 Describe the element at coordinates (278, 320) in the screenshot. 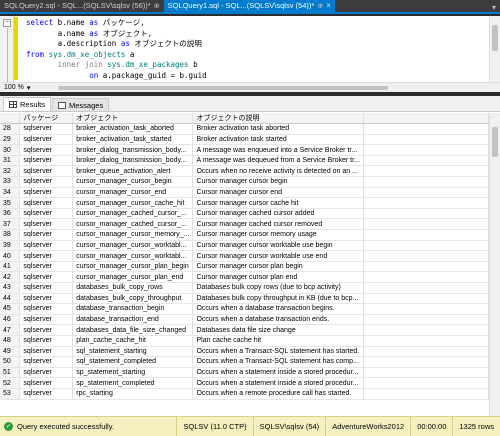

I see `table-cell: Occurs when a database transaction ends.` at that location.